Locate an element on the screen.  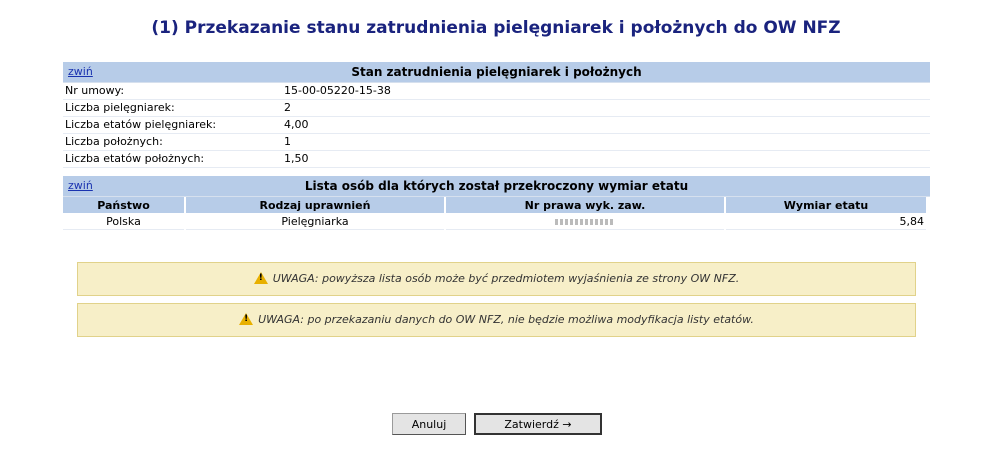
kv-value: 1 is located at coordinates (287, 141).